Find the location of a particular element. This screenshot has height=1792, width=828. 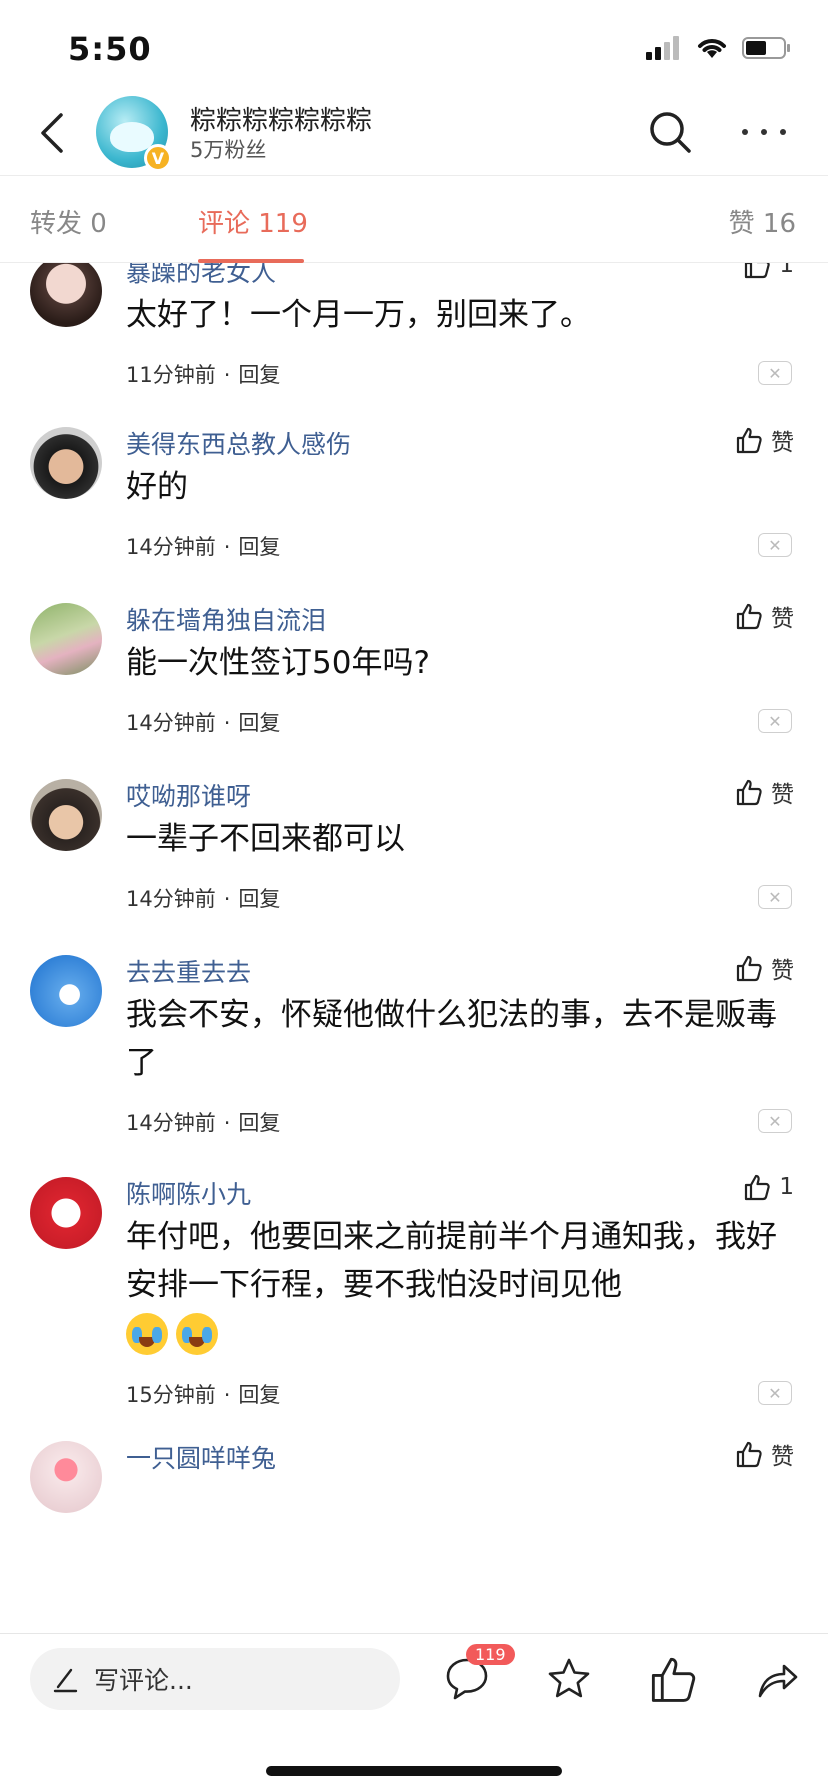

more-button is located at coordinates (764, 132).